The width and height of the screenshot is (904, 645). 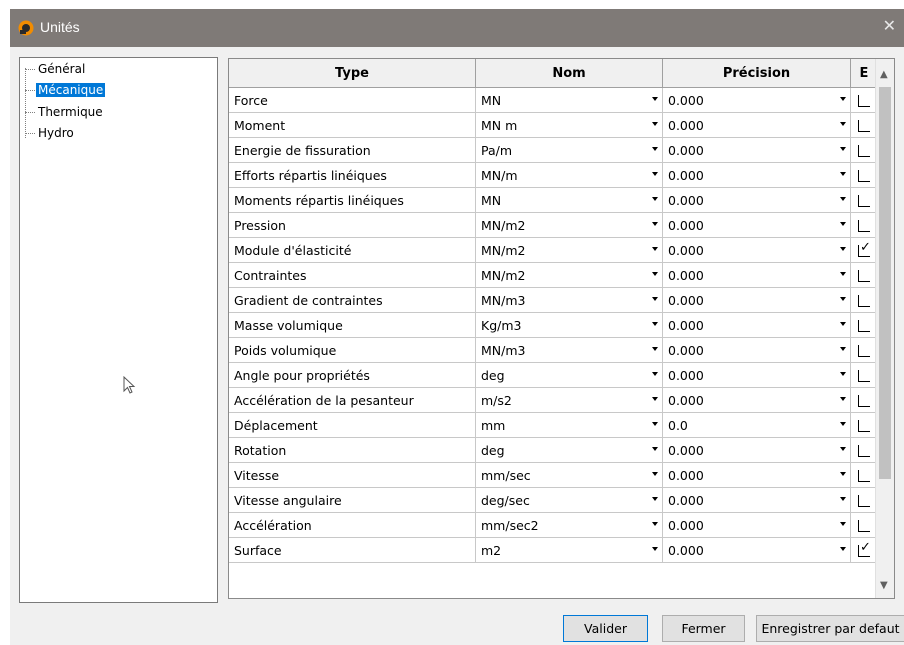 I want to click on table-row: Energie de fissuration Pa/m 0.000, so click(x=553, y=150).